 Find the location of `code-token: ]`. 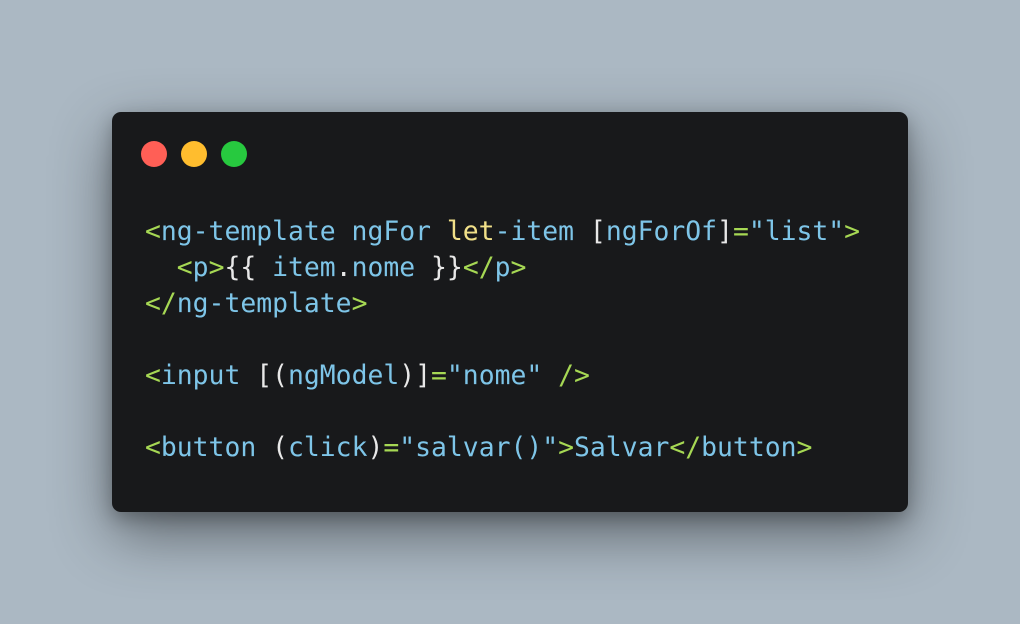

code-token: ] is located at coordinates (725, 231).